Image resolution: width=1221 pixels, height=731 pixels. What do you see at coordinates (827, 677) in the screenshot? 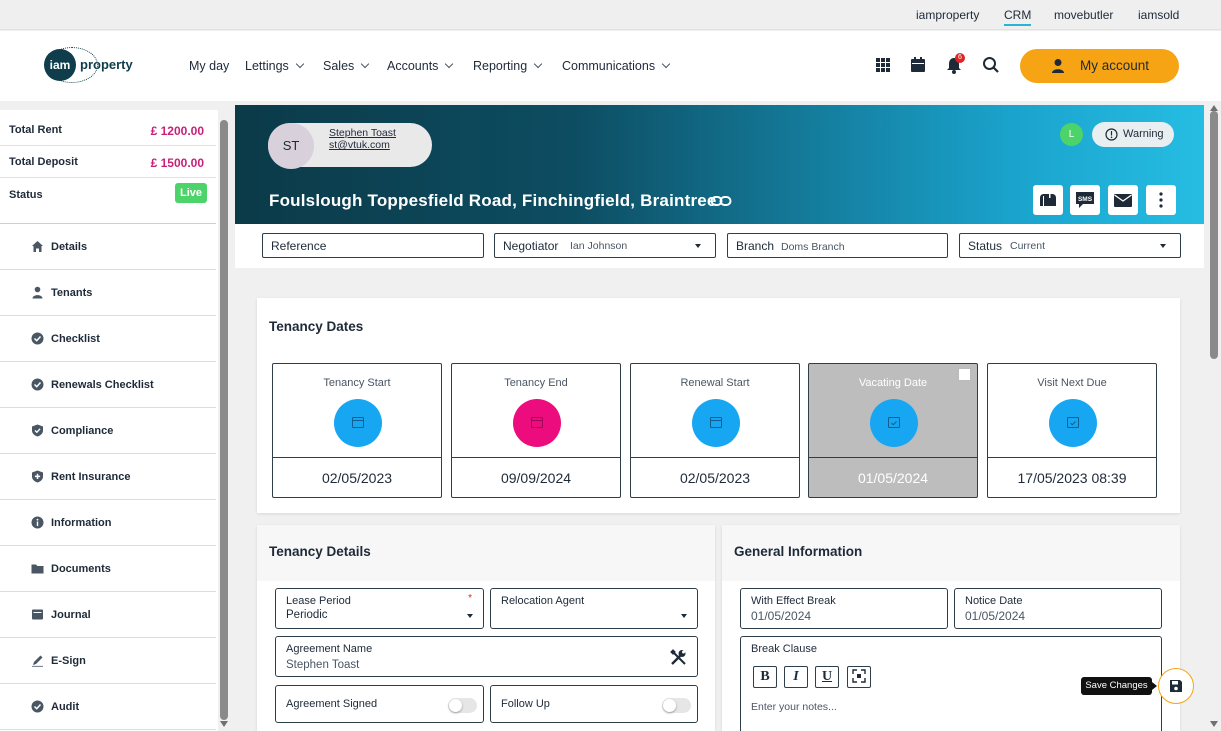
I see `underline-button: U` at bounding box center [827, 677].